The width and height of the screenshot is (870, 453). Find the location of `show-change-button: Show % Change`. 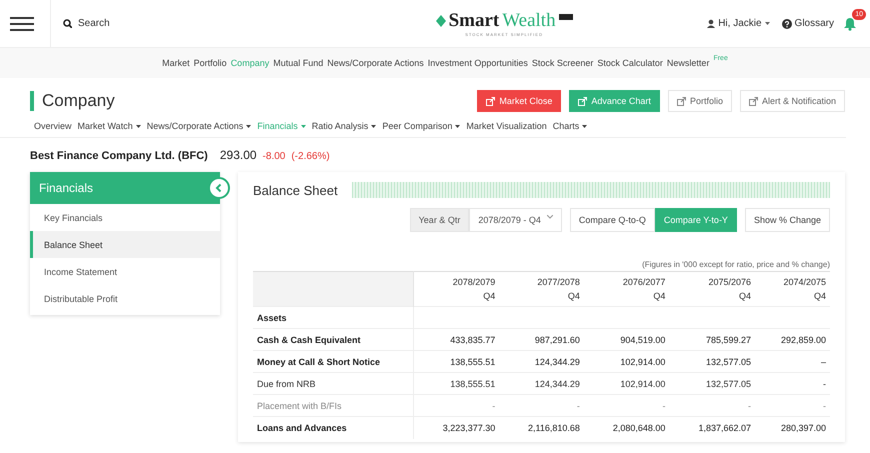

show-change-button: Show % Change is located at coordinates (787, 220).